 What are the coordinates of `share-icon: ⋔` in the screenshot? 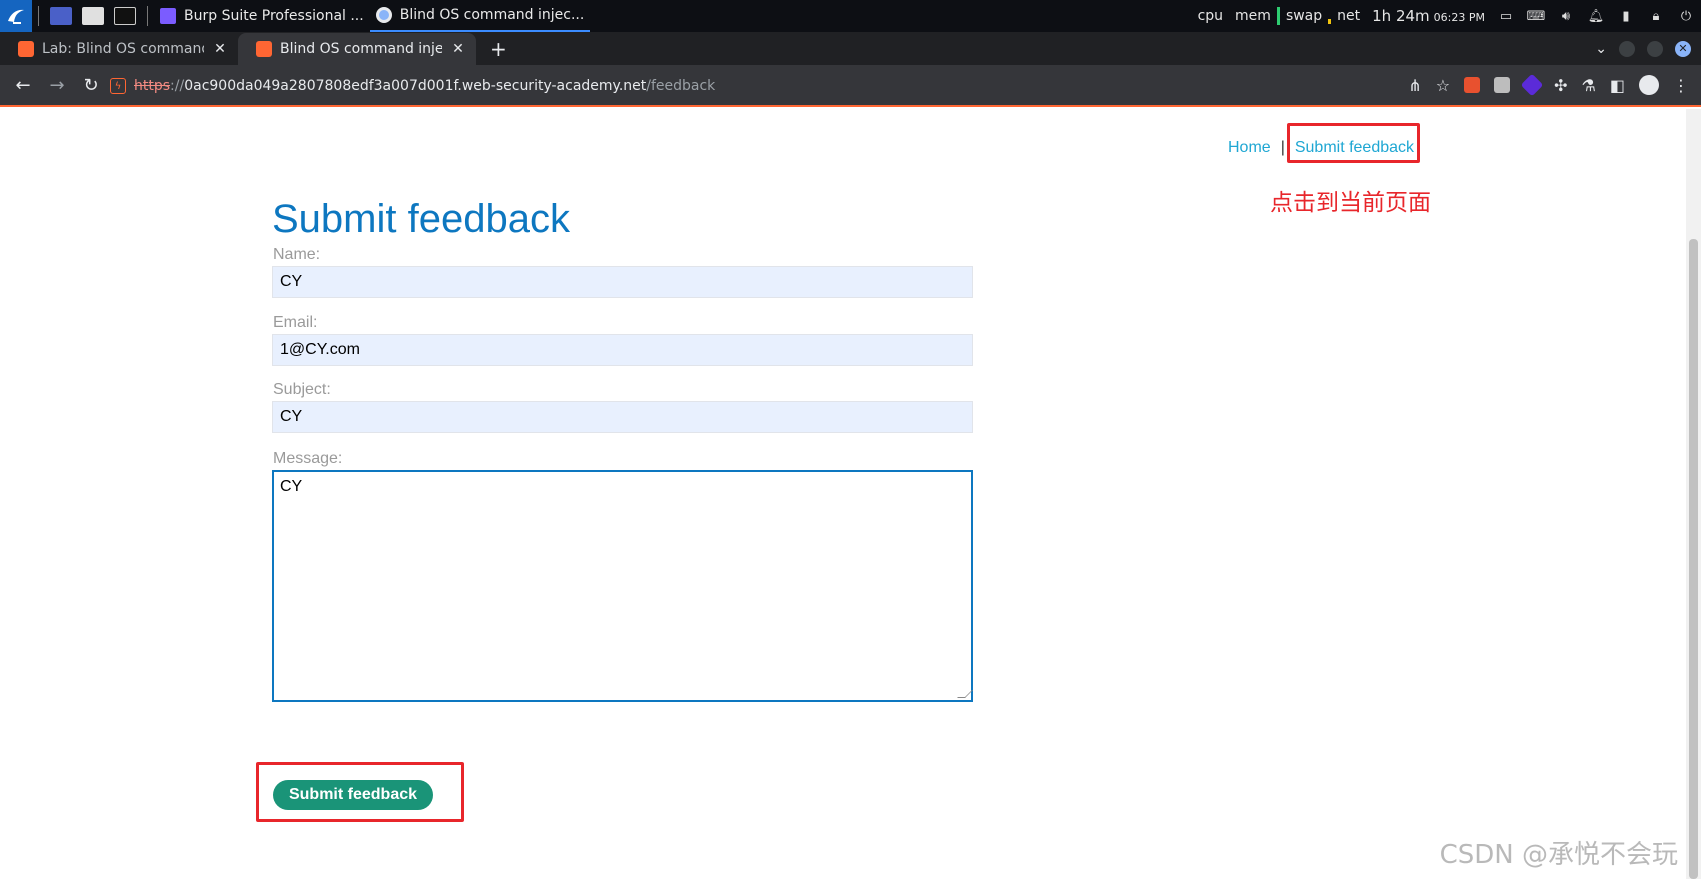 It's located at (1414, 85).